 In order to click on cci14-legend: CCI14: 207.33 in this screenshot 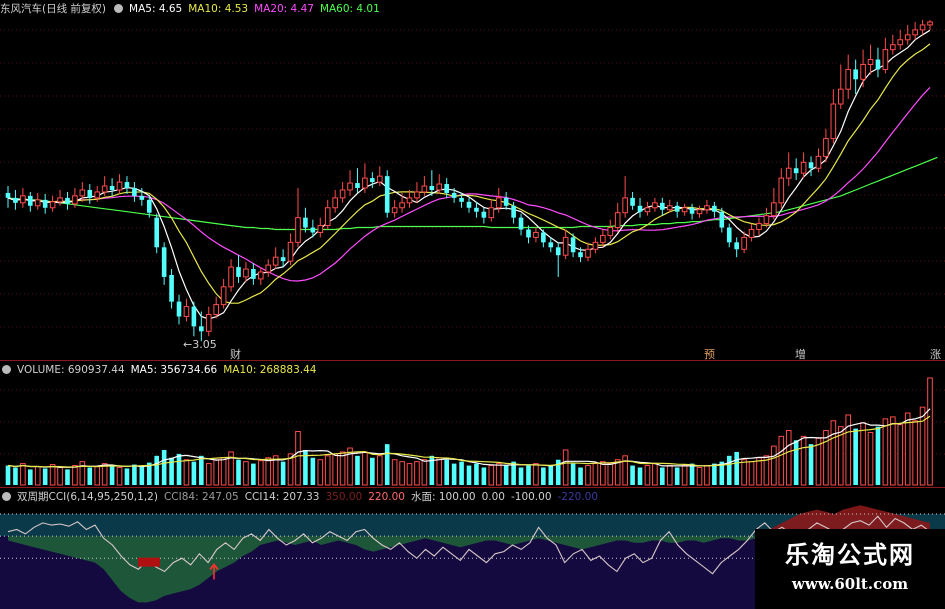, I will do `click(282, 497)`.